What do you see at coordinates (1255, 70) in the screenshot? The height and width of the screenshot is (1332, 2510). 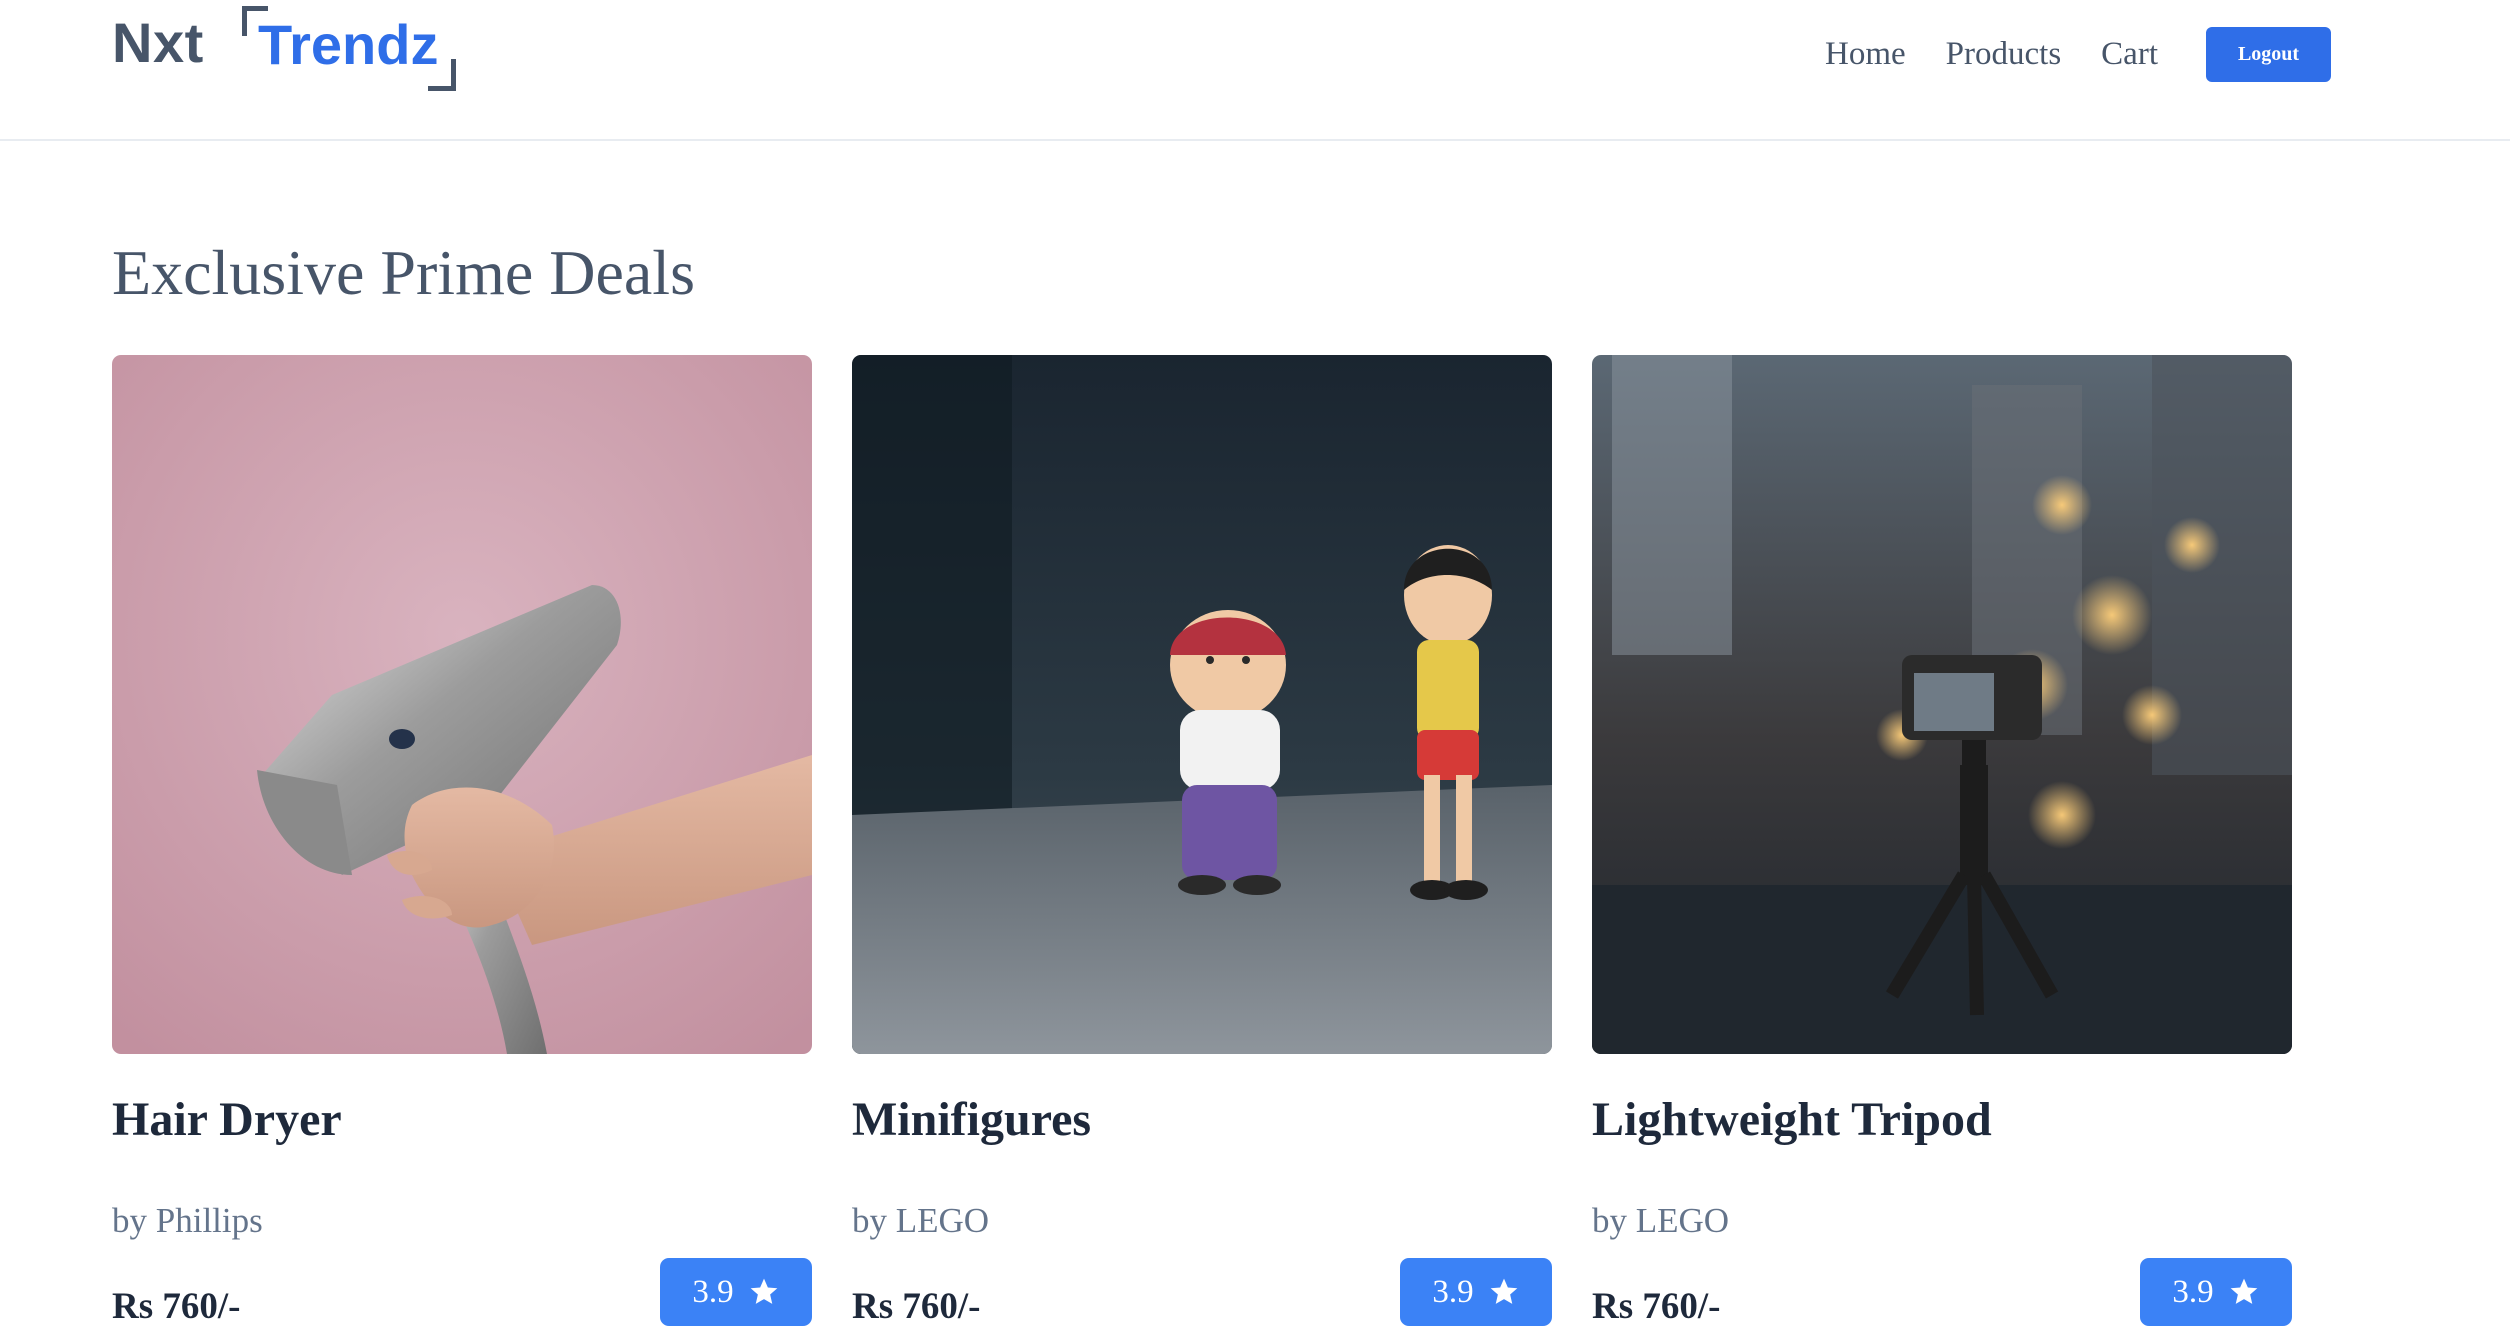 I see `navbar: Nxt Trendz Home Products Cart Logout` at bounding box center [1255, 70].